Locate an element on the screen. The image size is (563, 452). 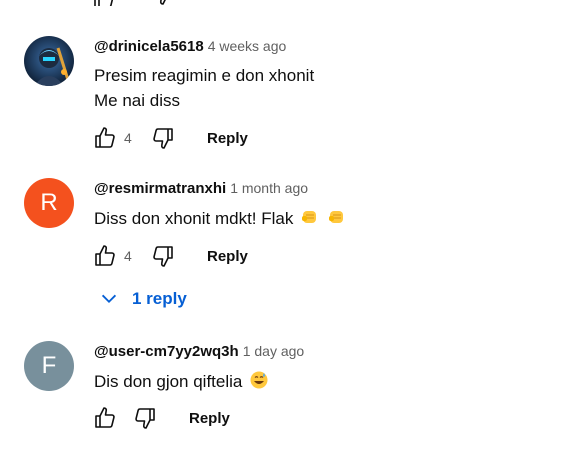
avatar is located at coordinates (49, 61).